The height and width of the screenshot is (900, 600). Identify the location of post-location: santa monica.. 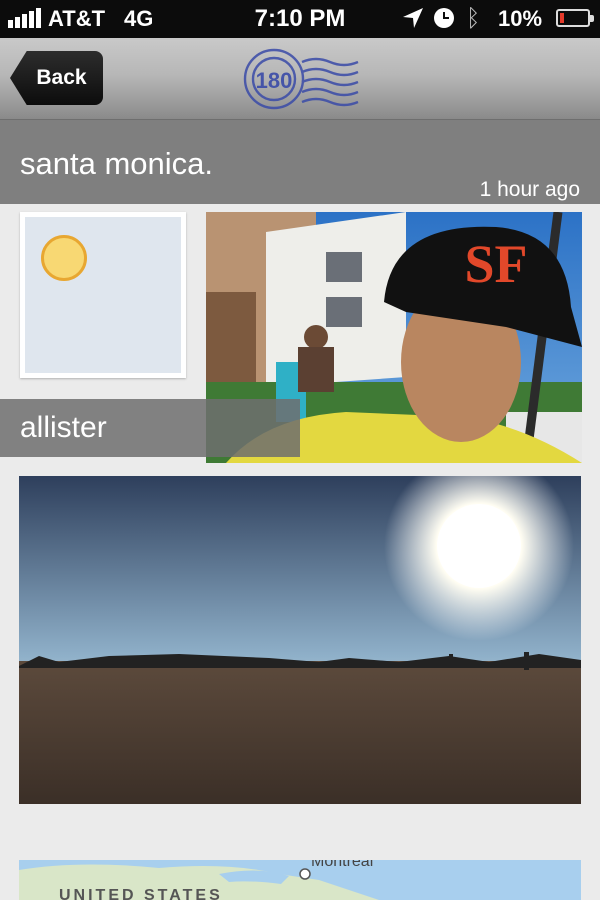
(116, 163).